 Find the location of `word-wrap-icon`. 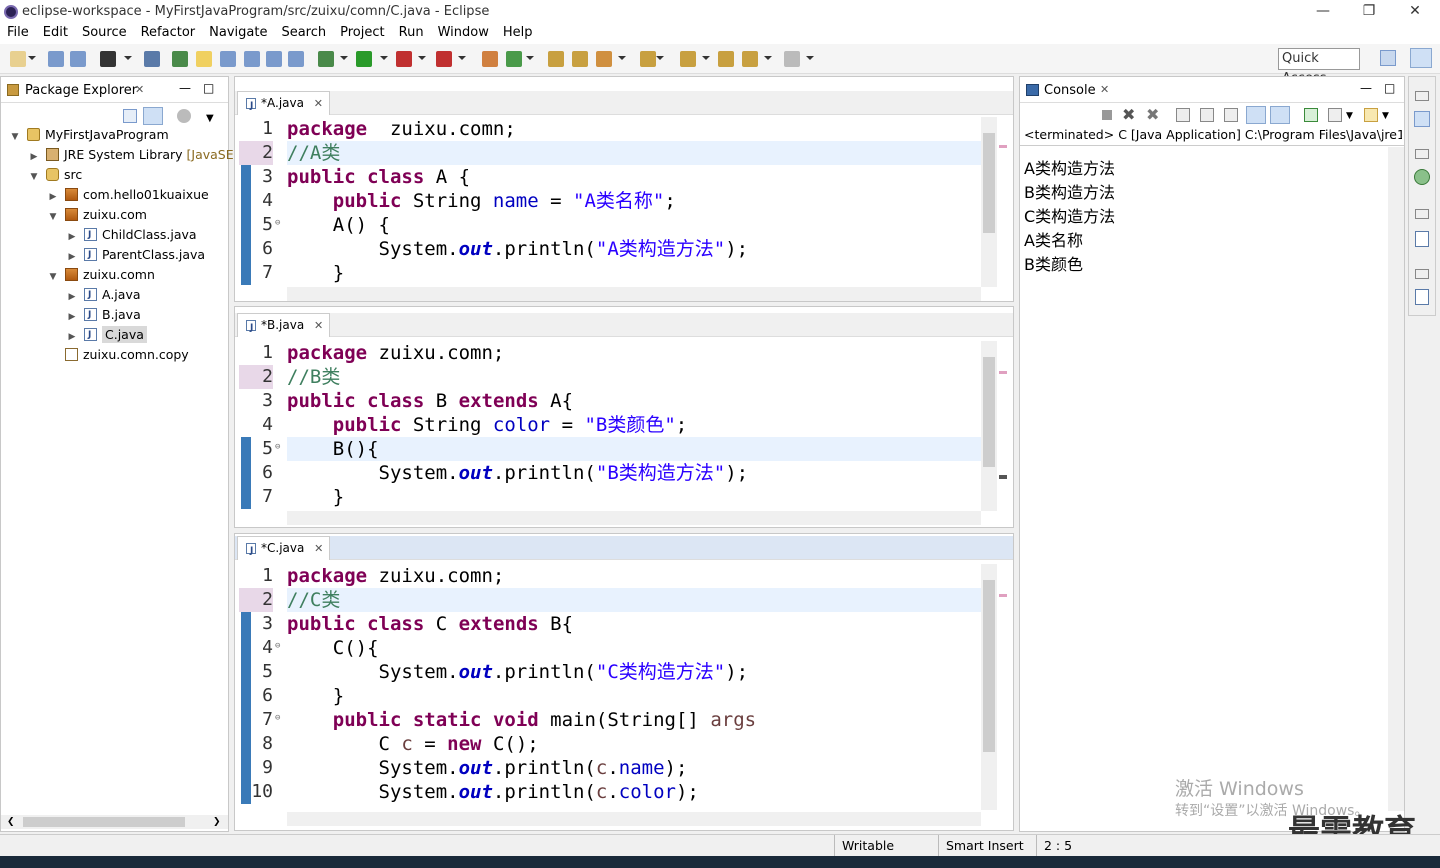

word-wrap-icon is located at coordinates (1231, 115).